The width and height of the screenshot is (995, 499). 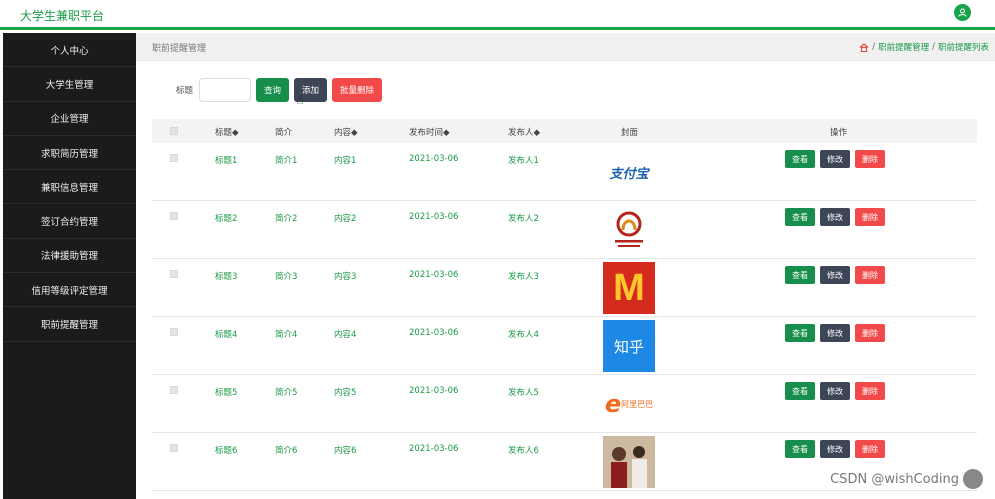 I want to click on cell-intro: 简介3, so click(x=286, y=277).